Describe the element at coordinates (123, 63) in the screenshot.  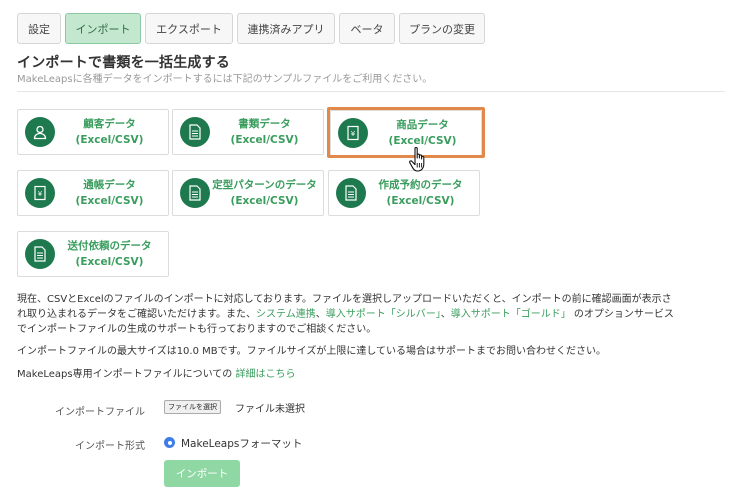
I see `page-title: インポートで書類を一括生成する` at that location.